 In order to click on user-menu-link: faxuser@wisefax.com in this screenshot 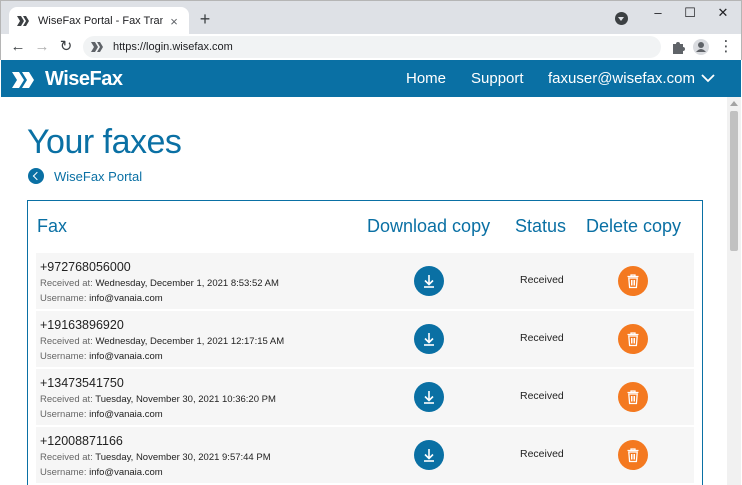, I will do `click(621, 78)`.